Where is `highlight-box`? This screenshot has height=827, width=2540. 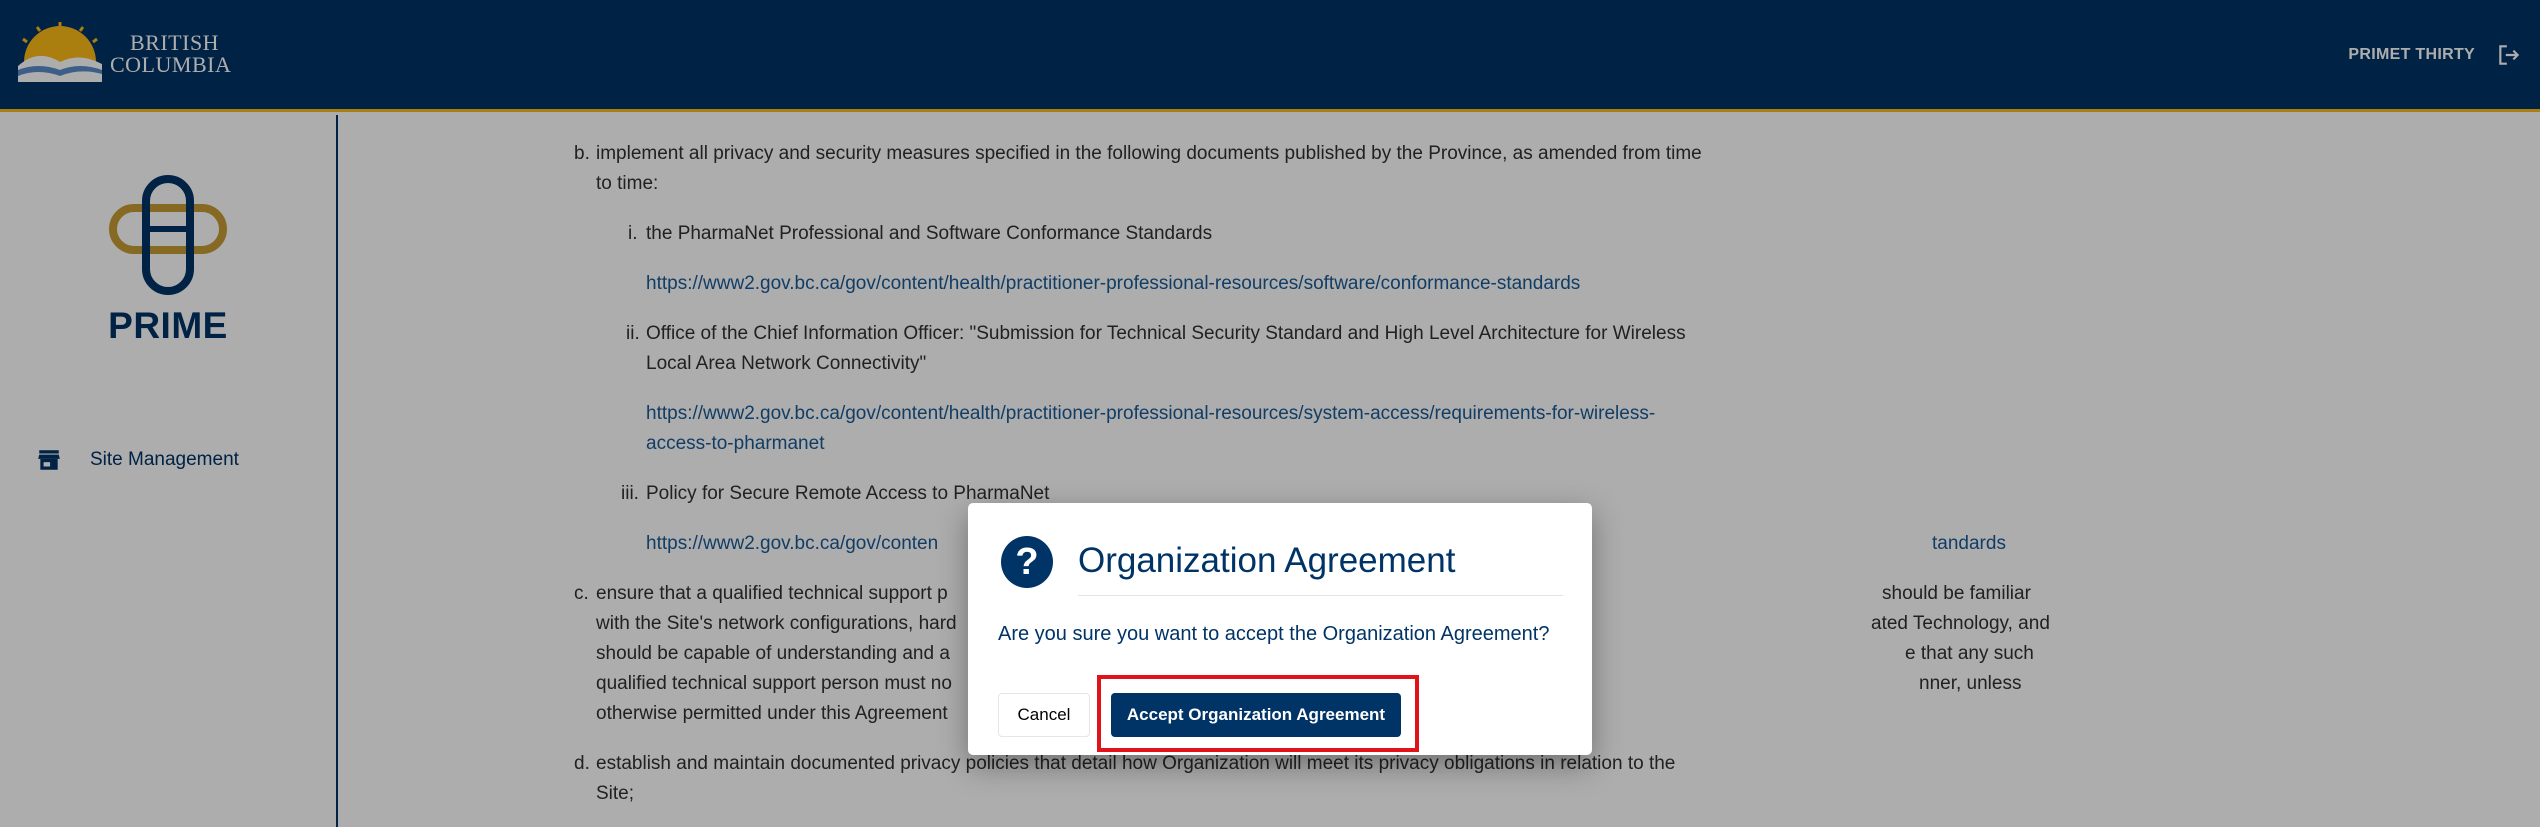 highlight-box is located at coordinates (1258, 713).